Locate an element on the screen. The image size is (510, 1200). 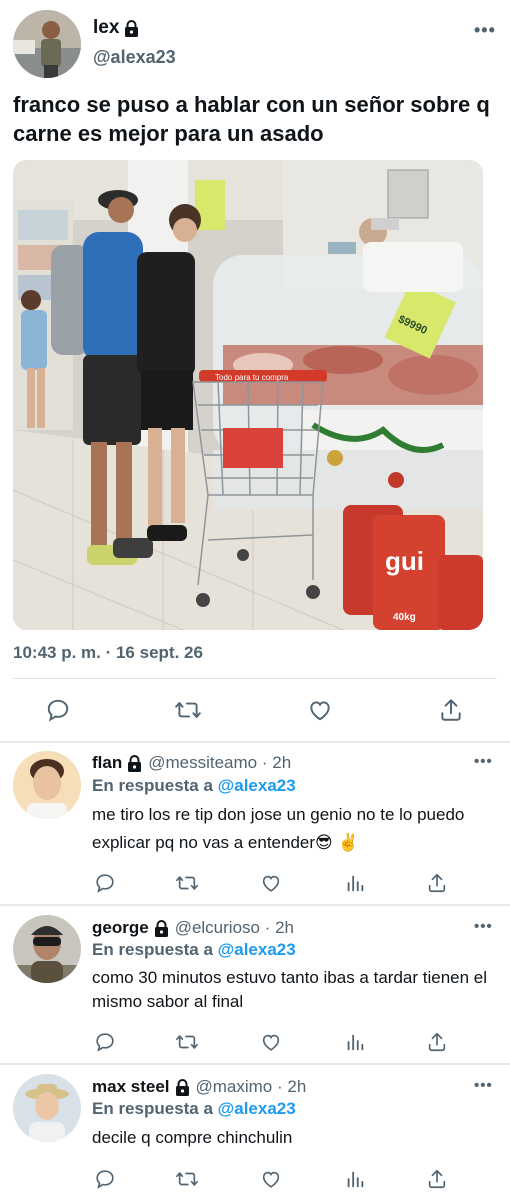
author-handle: @alexa23 is located at coordinates (134, 57).